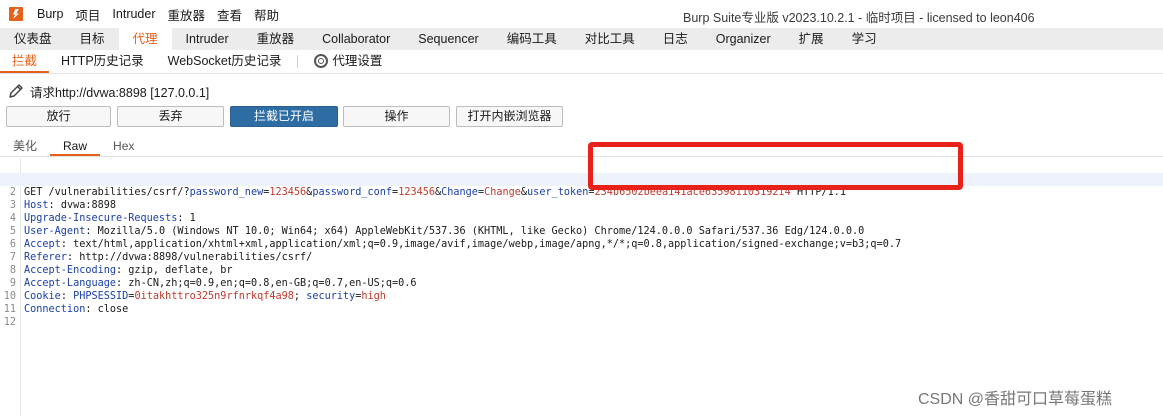 Image resolution: width=1163 pixels, height=416 pixels. I want to click on tab-intercept: 拦截, so click(25, 61).